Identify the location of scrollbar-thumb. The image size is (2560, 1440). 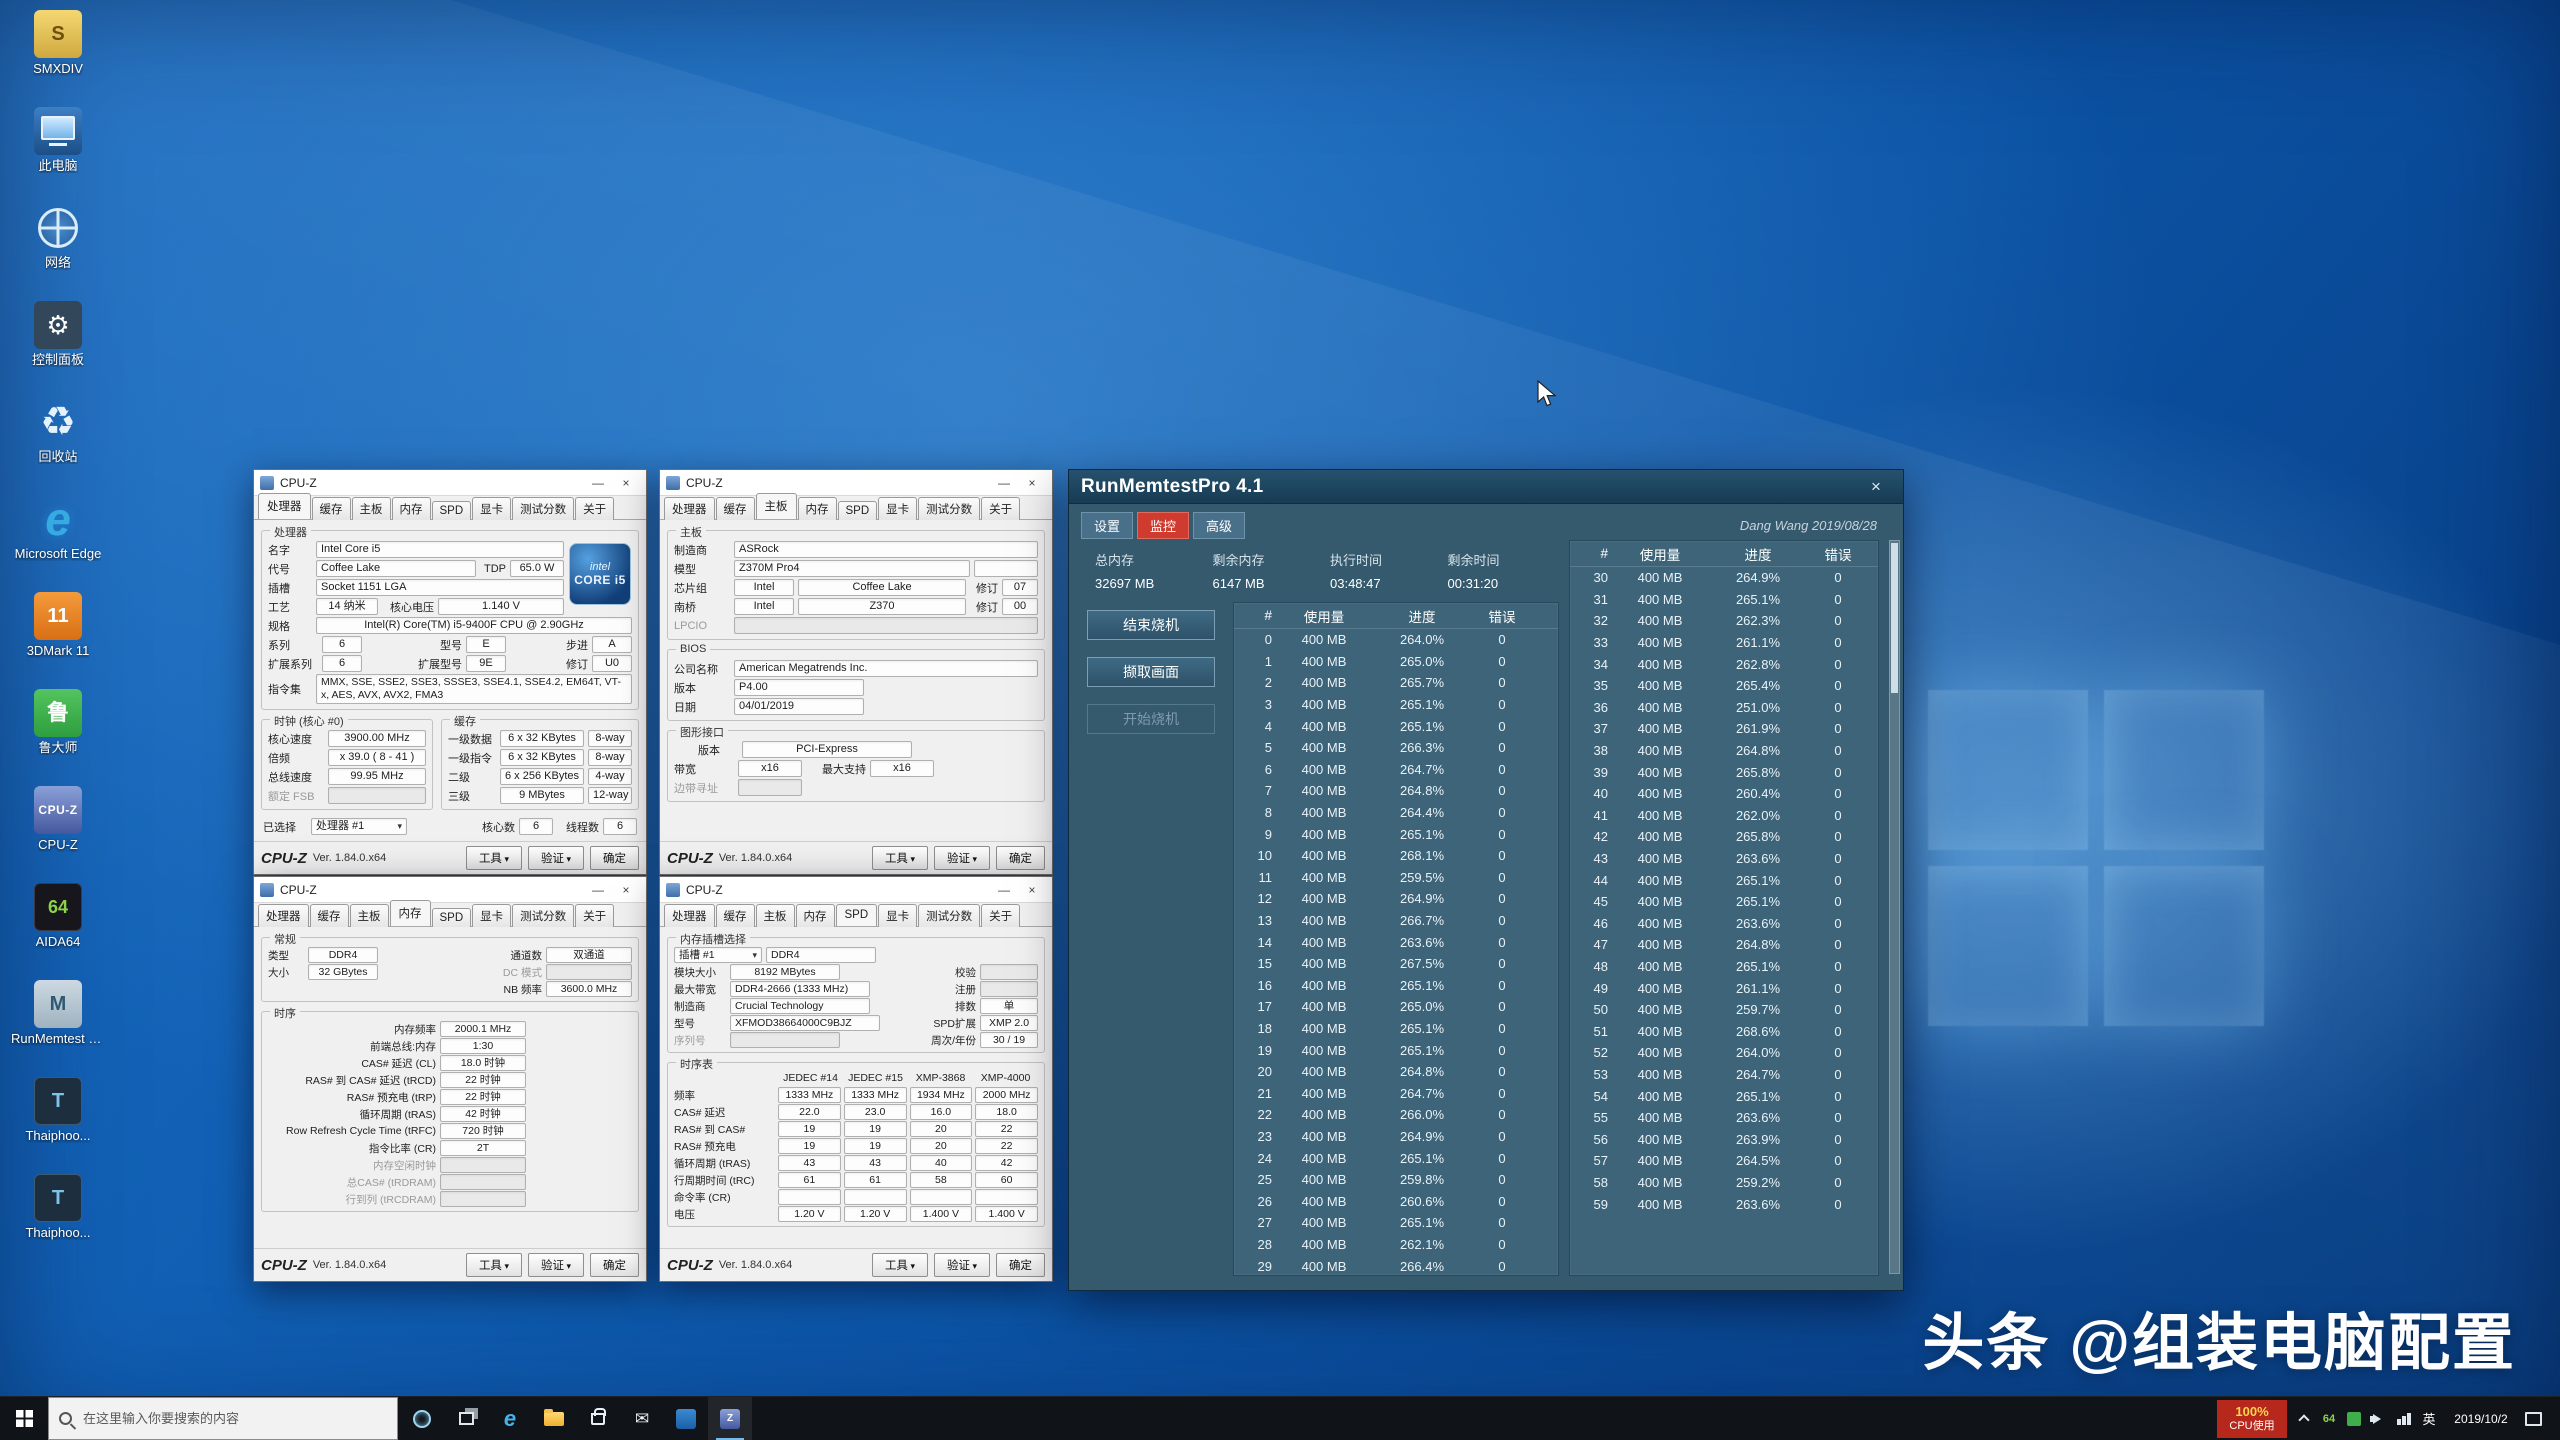
(1894, 618).